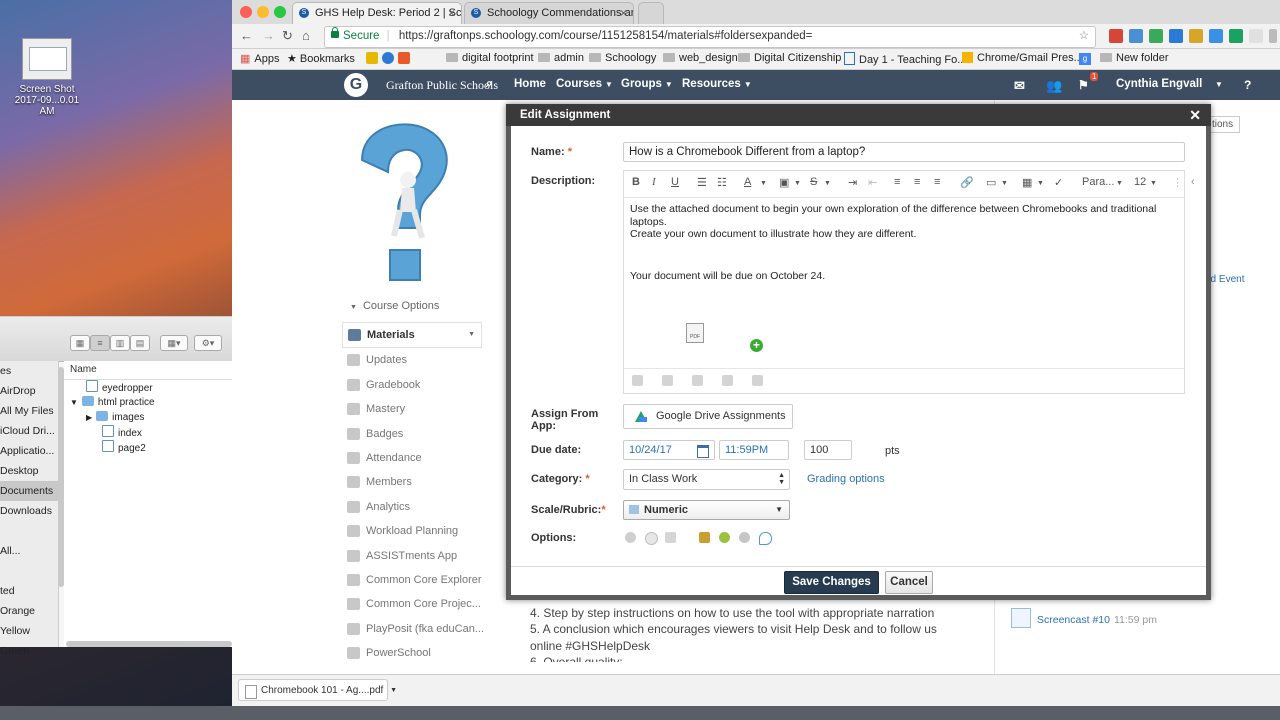 The height and width of the screenshot is (720, 1280). I want to click on nav-courses: Courses ▼, so click(584, 84).